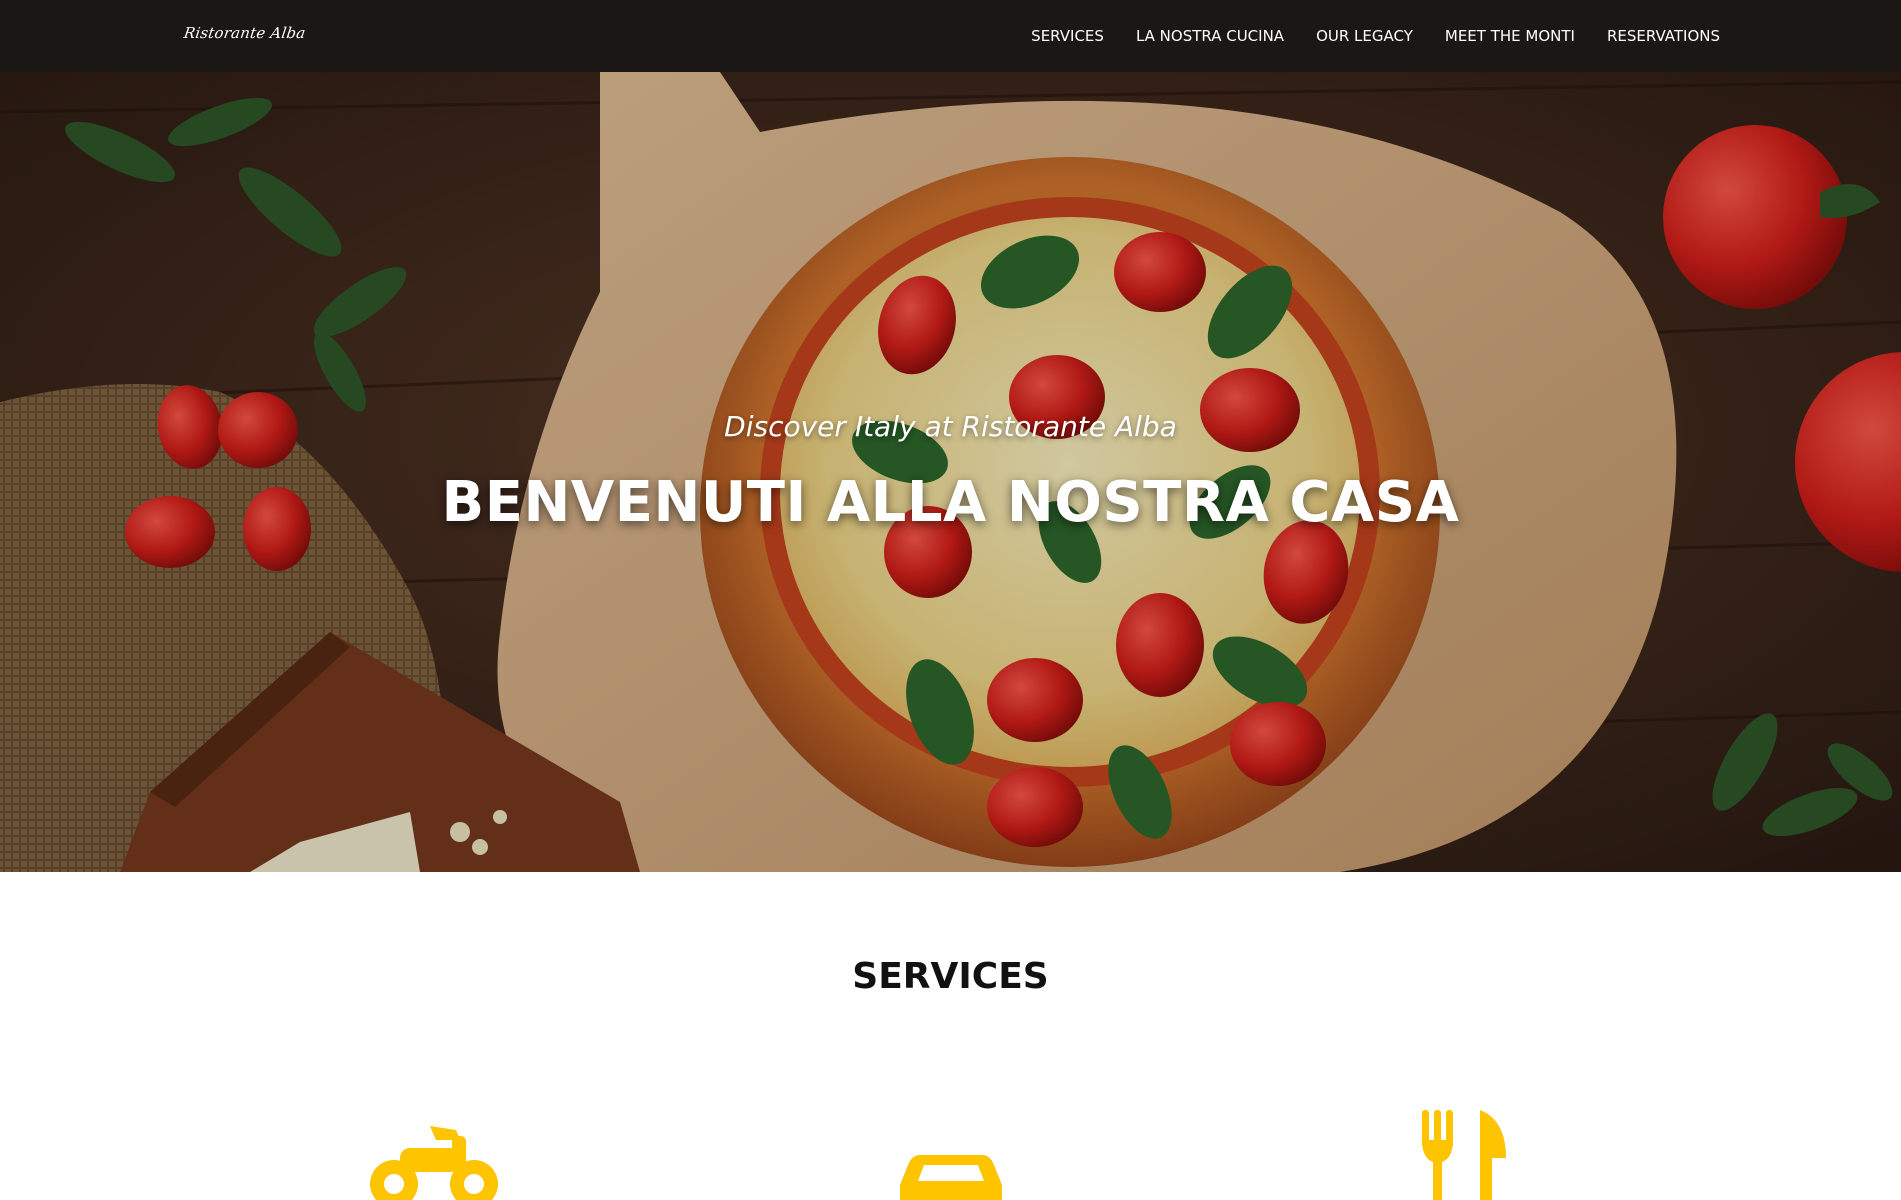  Describe the element at coordinates (1364, 36) in the screenshot. I see `nav-item-our-legacy: OUR LEGACY` at that location.